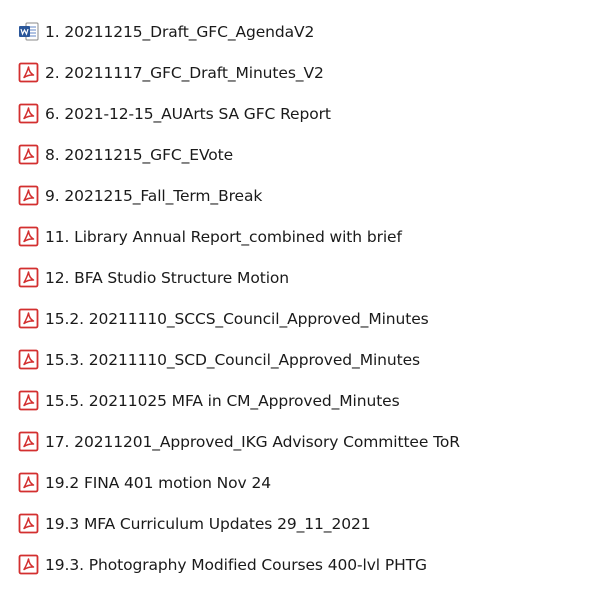  What do you see at coordinates (305, 277) in the screenshot?
I see `file-row: 12. BFA Studio Structure Motion` at bounding box center [305, 277].